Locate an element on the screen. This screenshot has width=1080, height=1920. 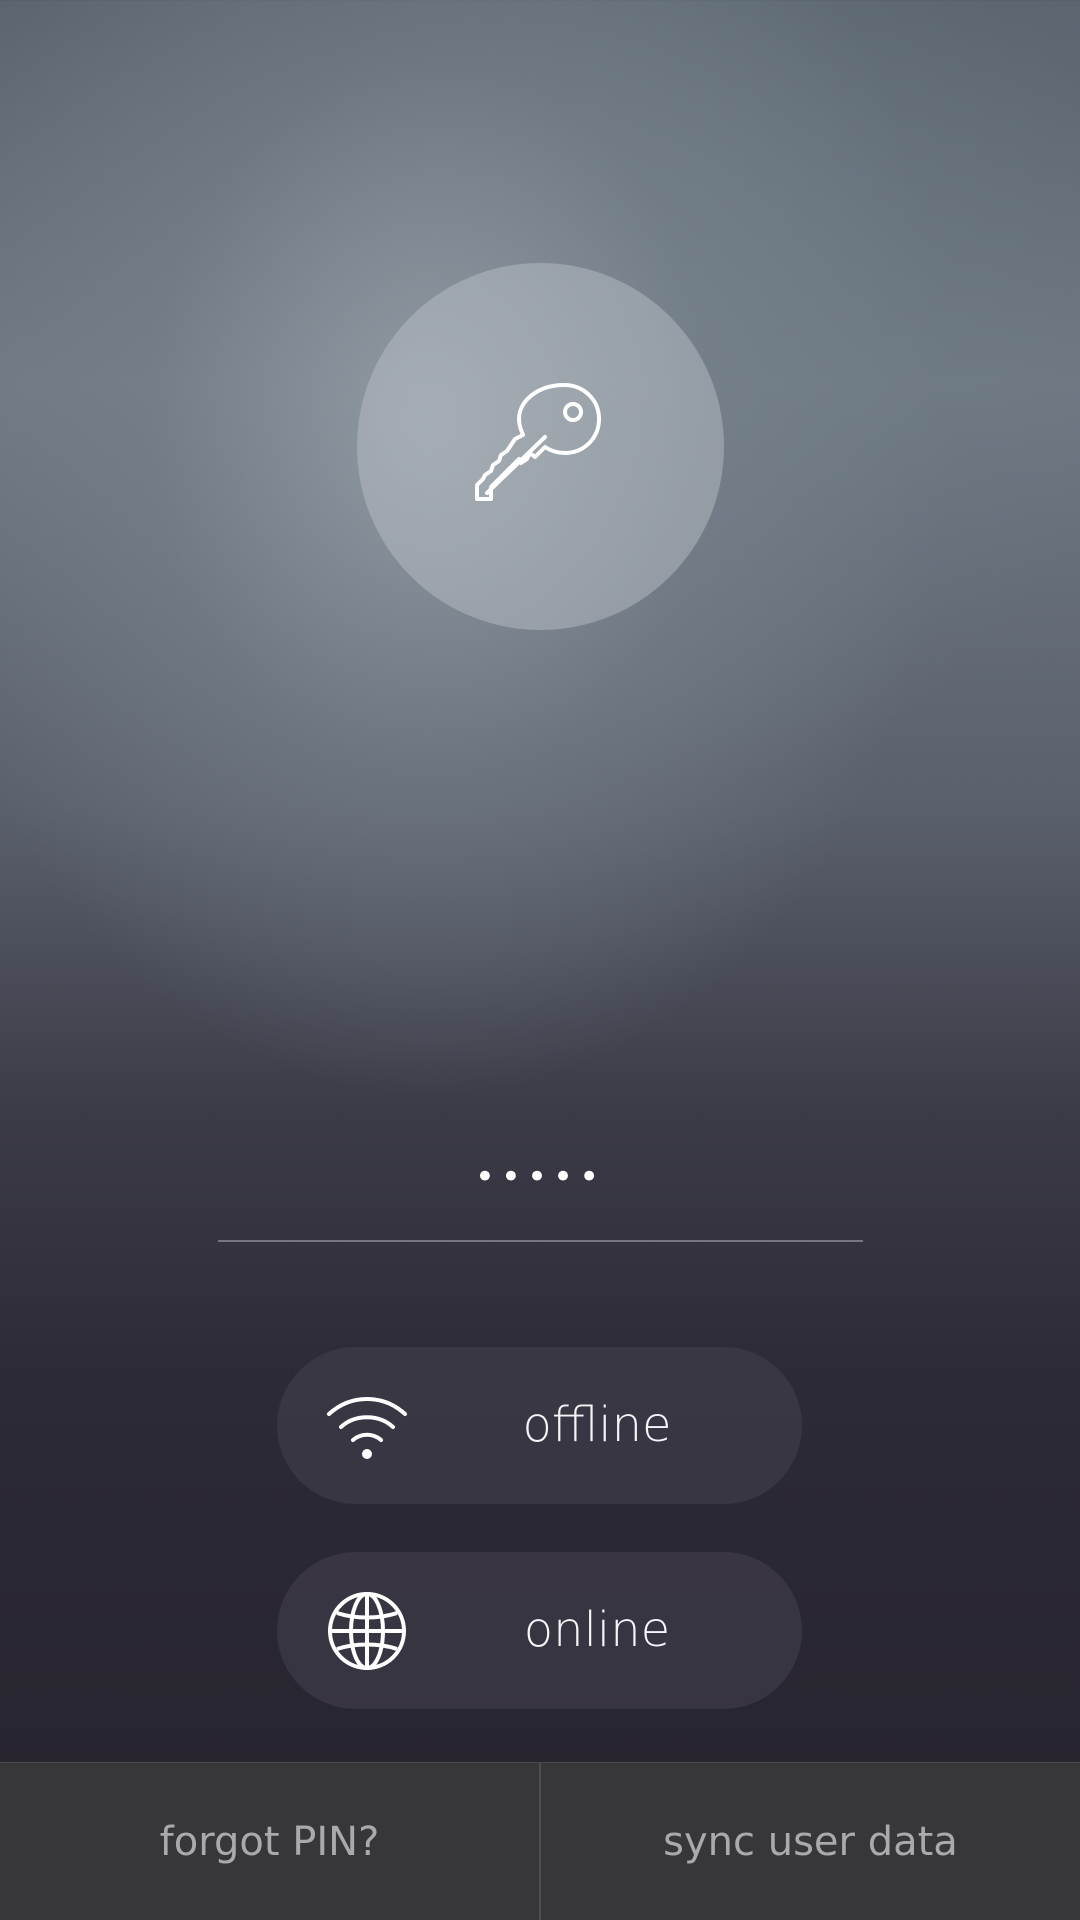
footer-bar: forgot PIN? sync user data is located at coordinates (540, 1841).